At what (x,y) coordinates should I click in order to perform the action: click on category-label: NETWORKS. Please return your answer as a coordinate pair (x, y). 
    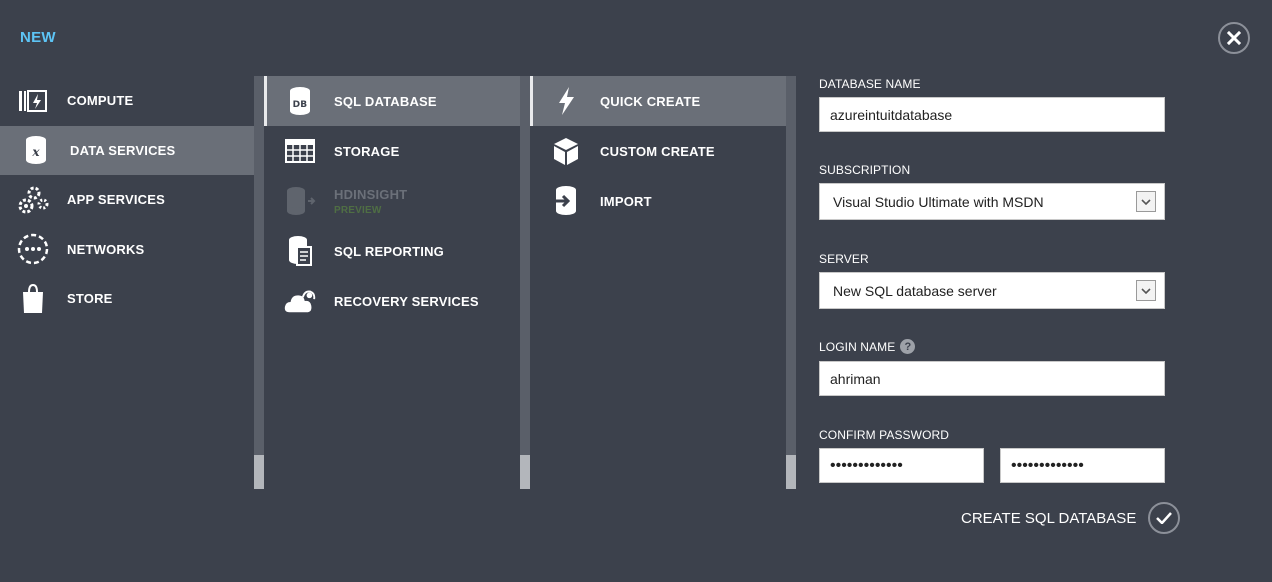
    Looking at the image, I should click on (106, 249).